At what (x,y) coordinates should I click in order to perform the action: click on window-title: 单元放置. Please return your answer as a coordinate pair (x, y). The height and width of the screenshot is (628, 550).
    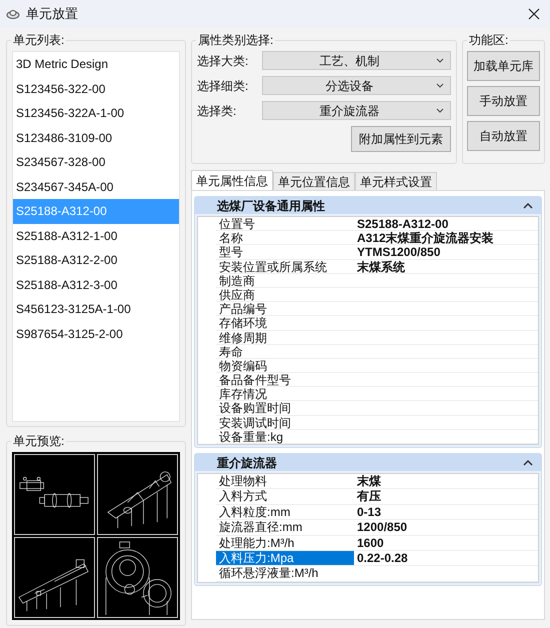
    Looking at the image, I should click on (52, 14).